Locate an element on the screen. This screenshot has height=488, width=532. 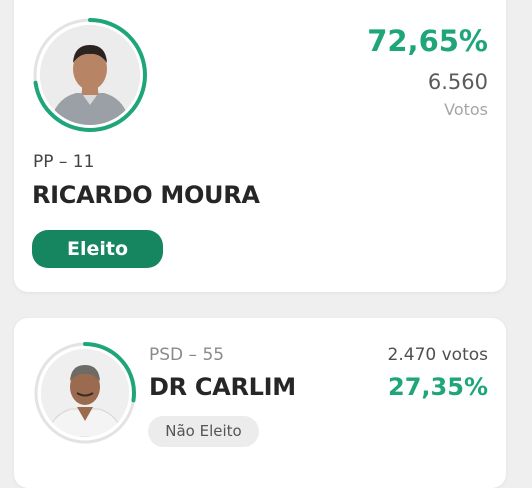
party-number: PP – 11 is located at coordinates (64, 162).